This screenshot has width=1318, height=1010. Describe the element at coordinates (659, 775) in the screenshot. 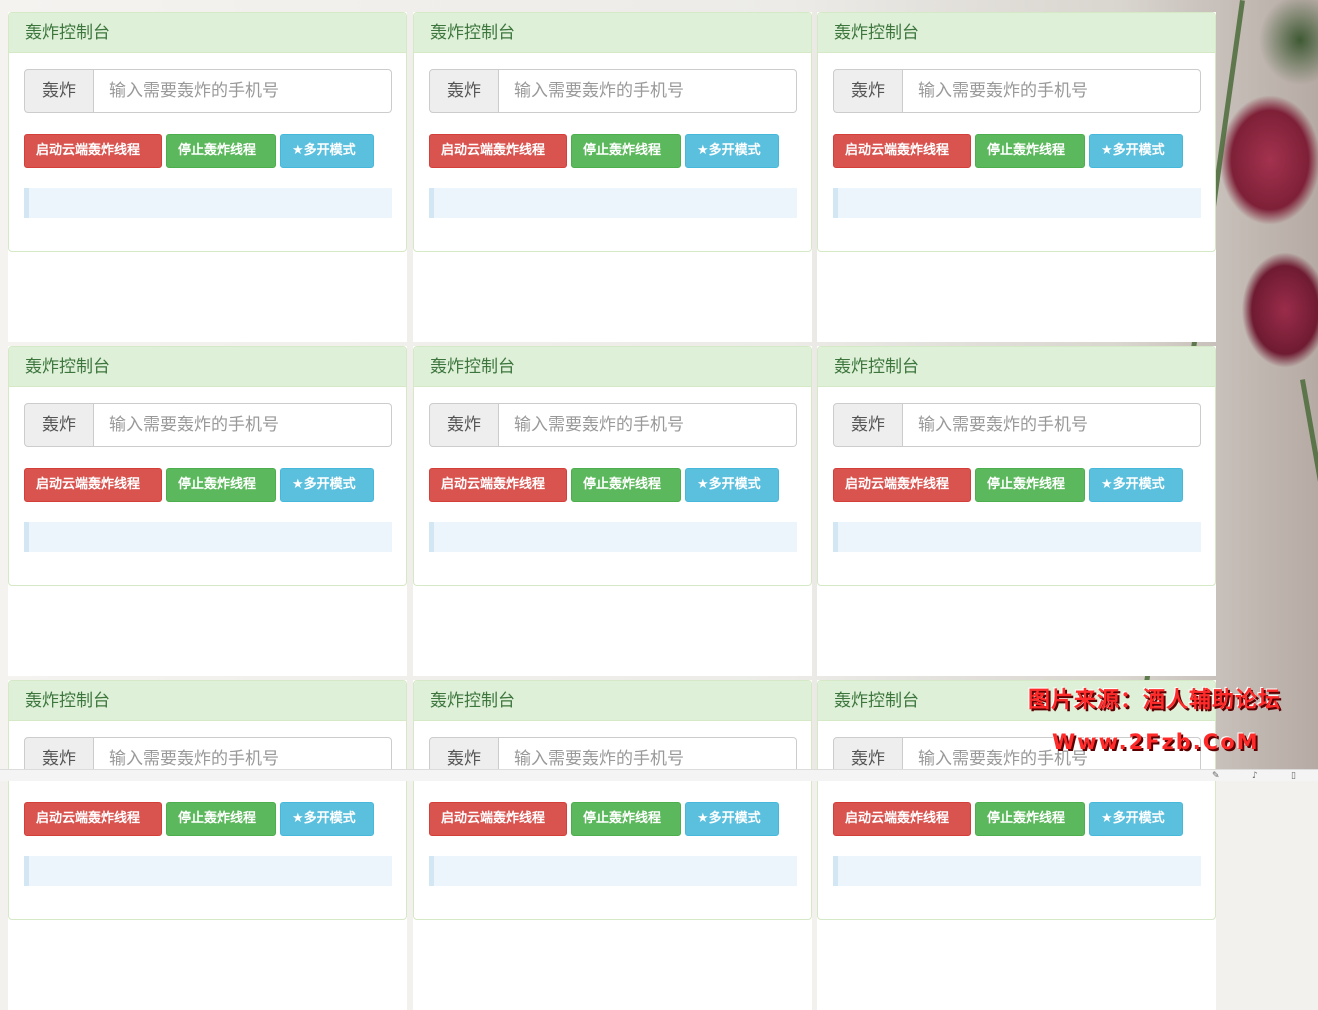

I see `taskbar` at that location.